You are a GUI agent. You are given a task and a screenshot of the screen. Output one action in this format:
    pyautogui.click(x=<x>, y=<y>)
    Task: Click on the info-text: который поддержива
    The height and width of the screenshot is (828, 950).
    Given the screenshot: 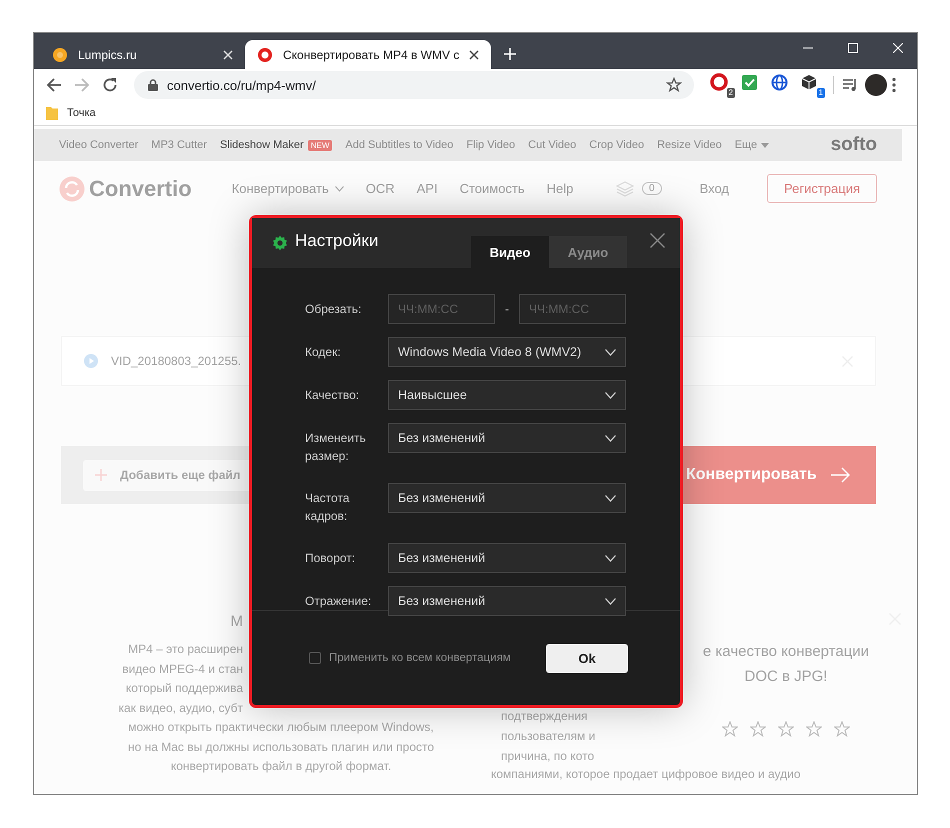 What is the action you would take?
    pyautogui.click(x=184, y=688)
    